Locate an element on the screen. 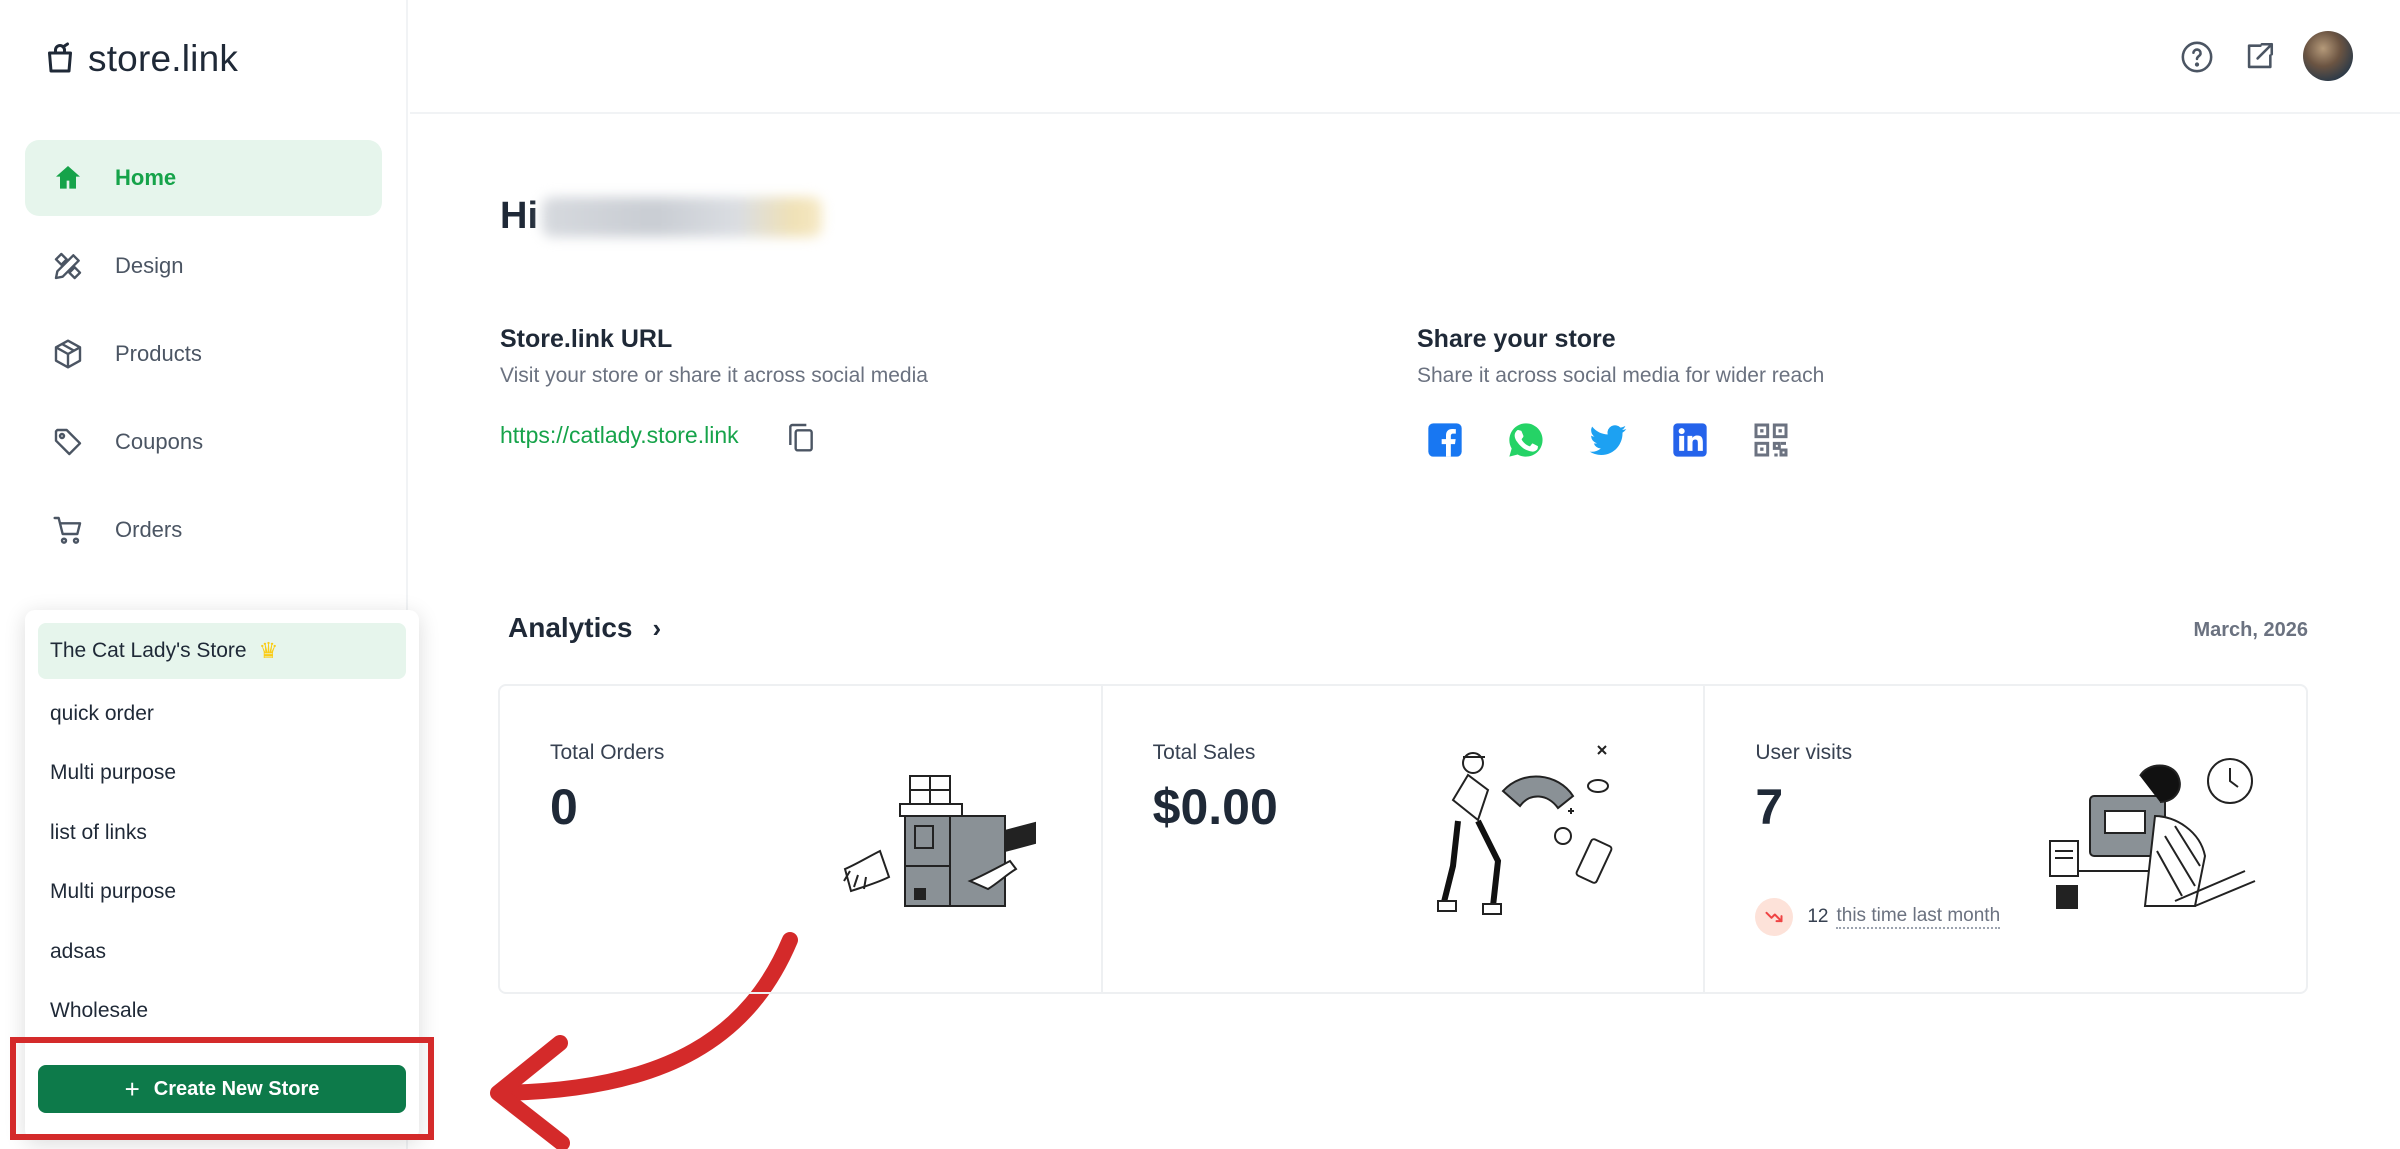  visits-trend: 12 this time last month is located at coordinates (1878, 917).